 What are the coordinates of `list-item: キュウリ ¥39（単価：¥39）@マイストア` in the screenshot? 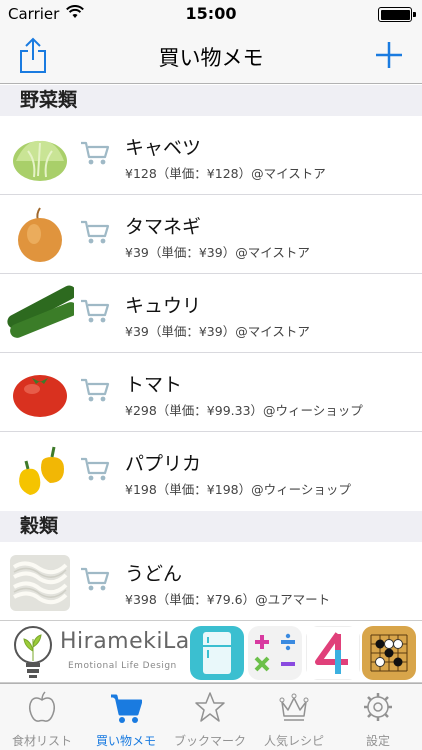 It's located at (211, 313).